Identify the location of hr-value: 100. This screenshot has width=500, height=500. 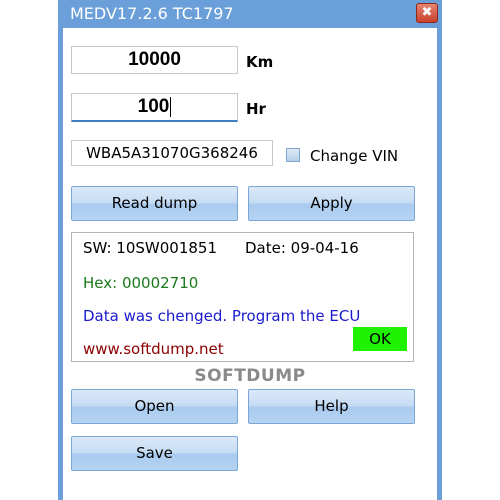
(153, 106).